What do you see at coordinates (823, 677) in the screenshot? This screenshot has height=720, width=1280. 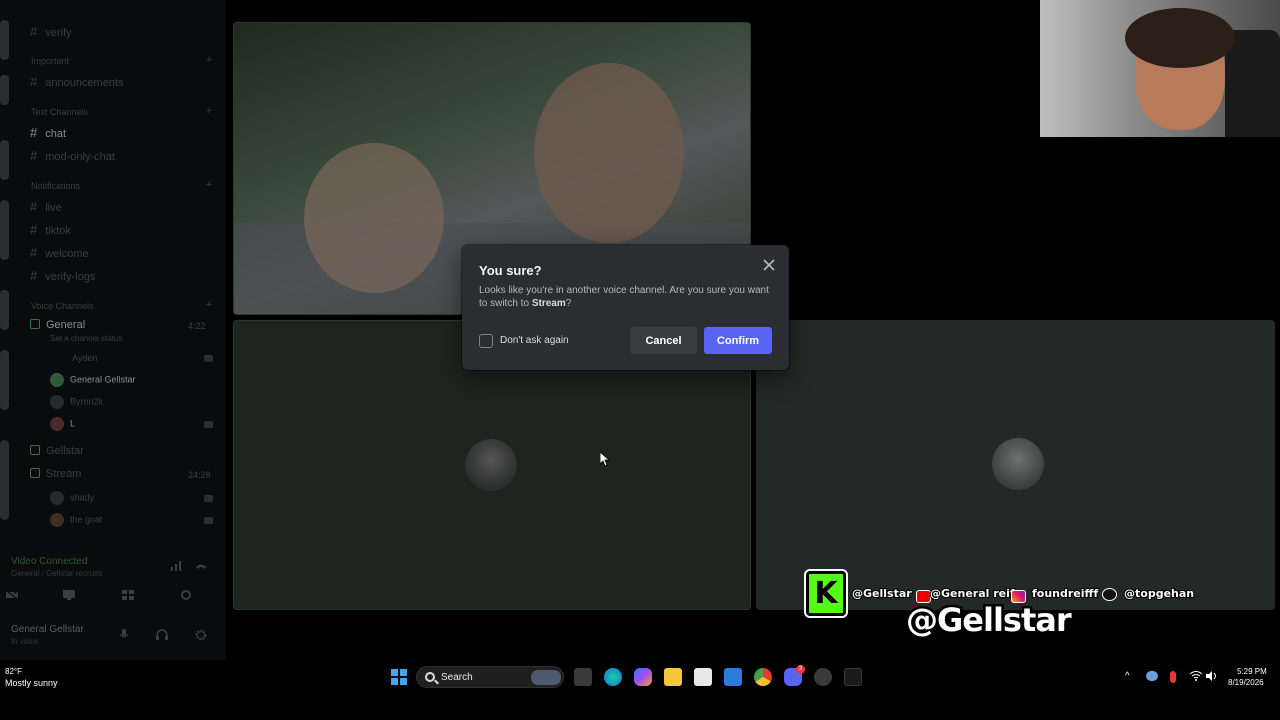 I see `obs-icon` at bounding box center [823, 677].